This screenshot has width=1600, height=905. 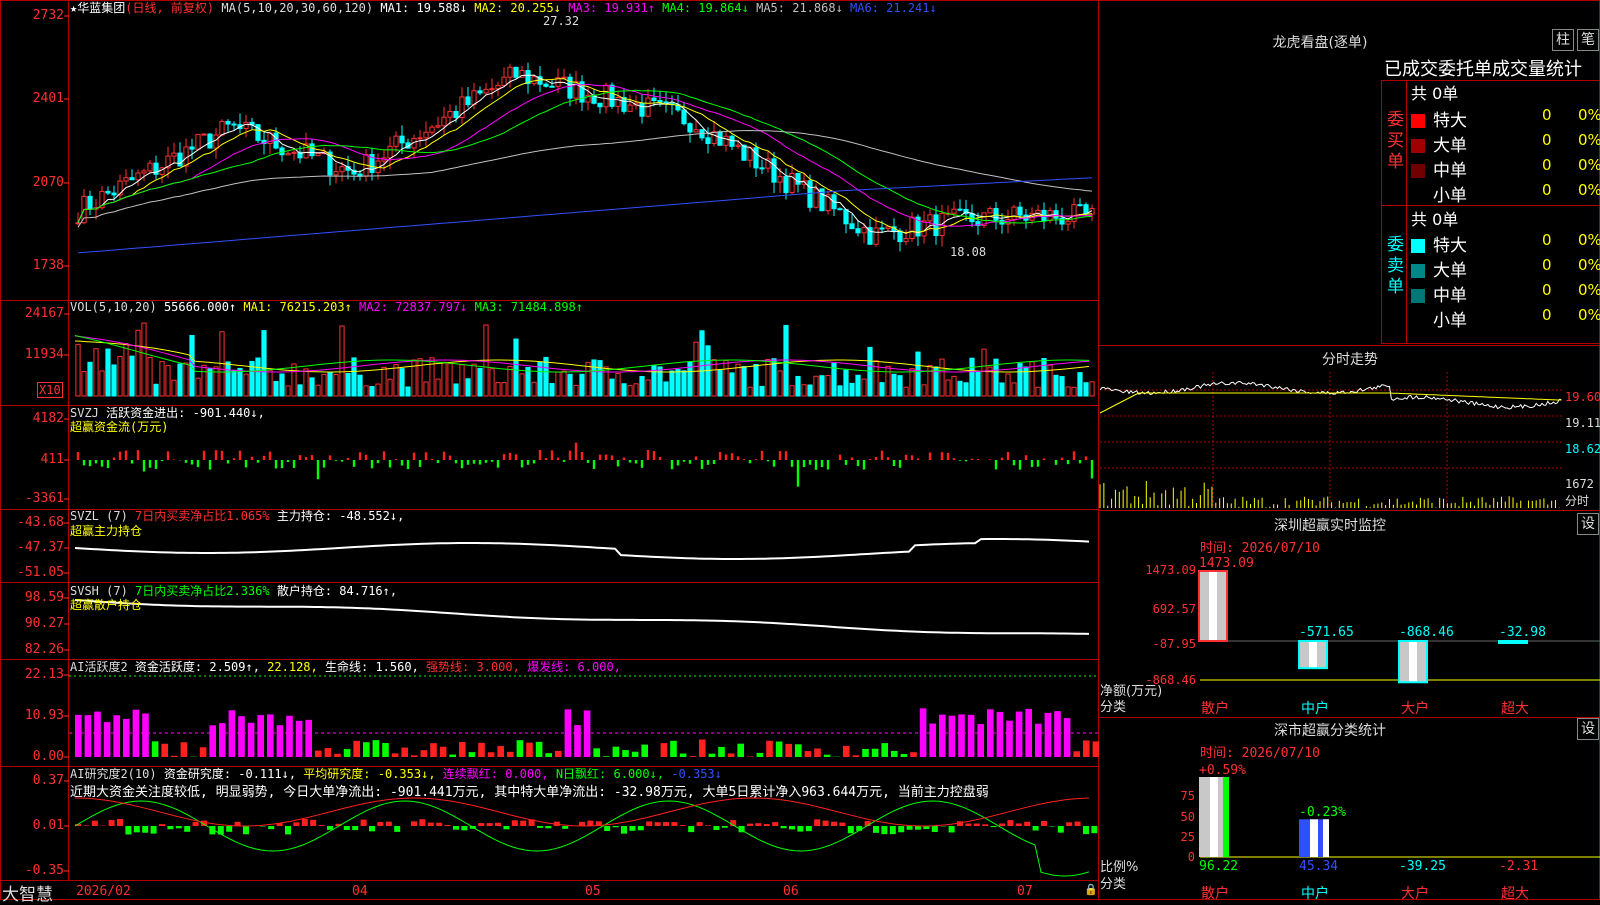 I want to click on x-label-0: 2026/02, so click(x=103, y=891).